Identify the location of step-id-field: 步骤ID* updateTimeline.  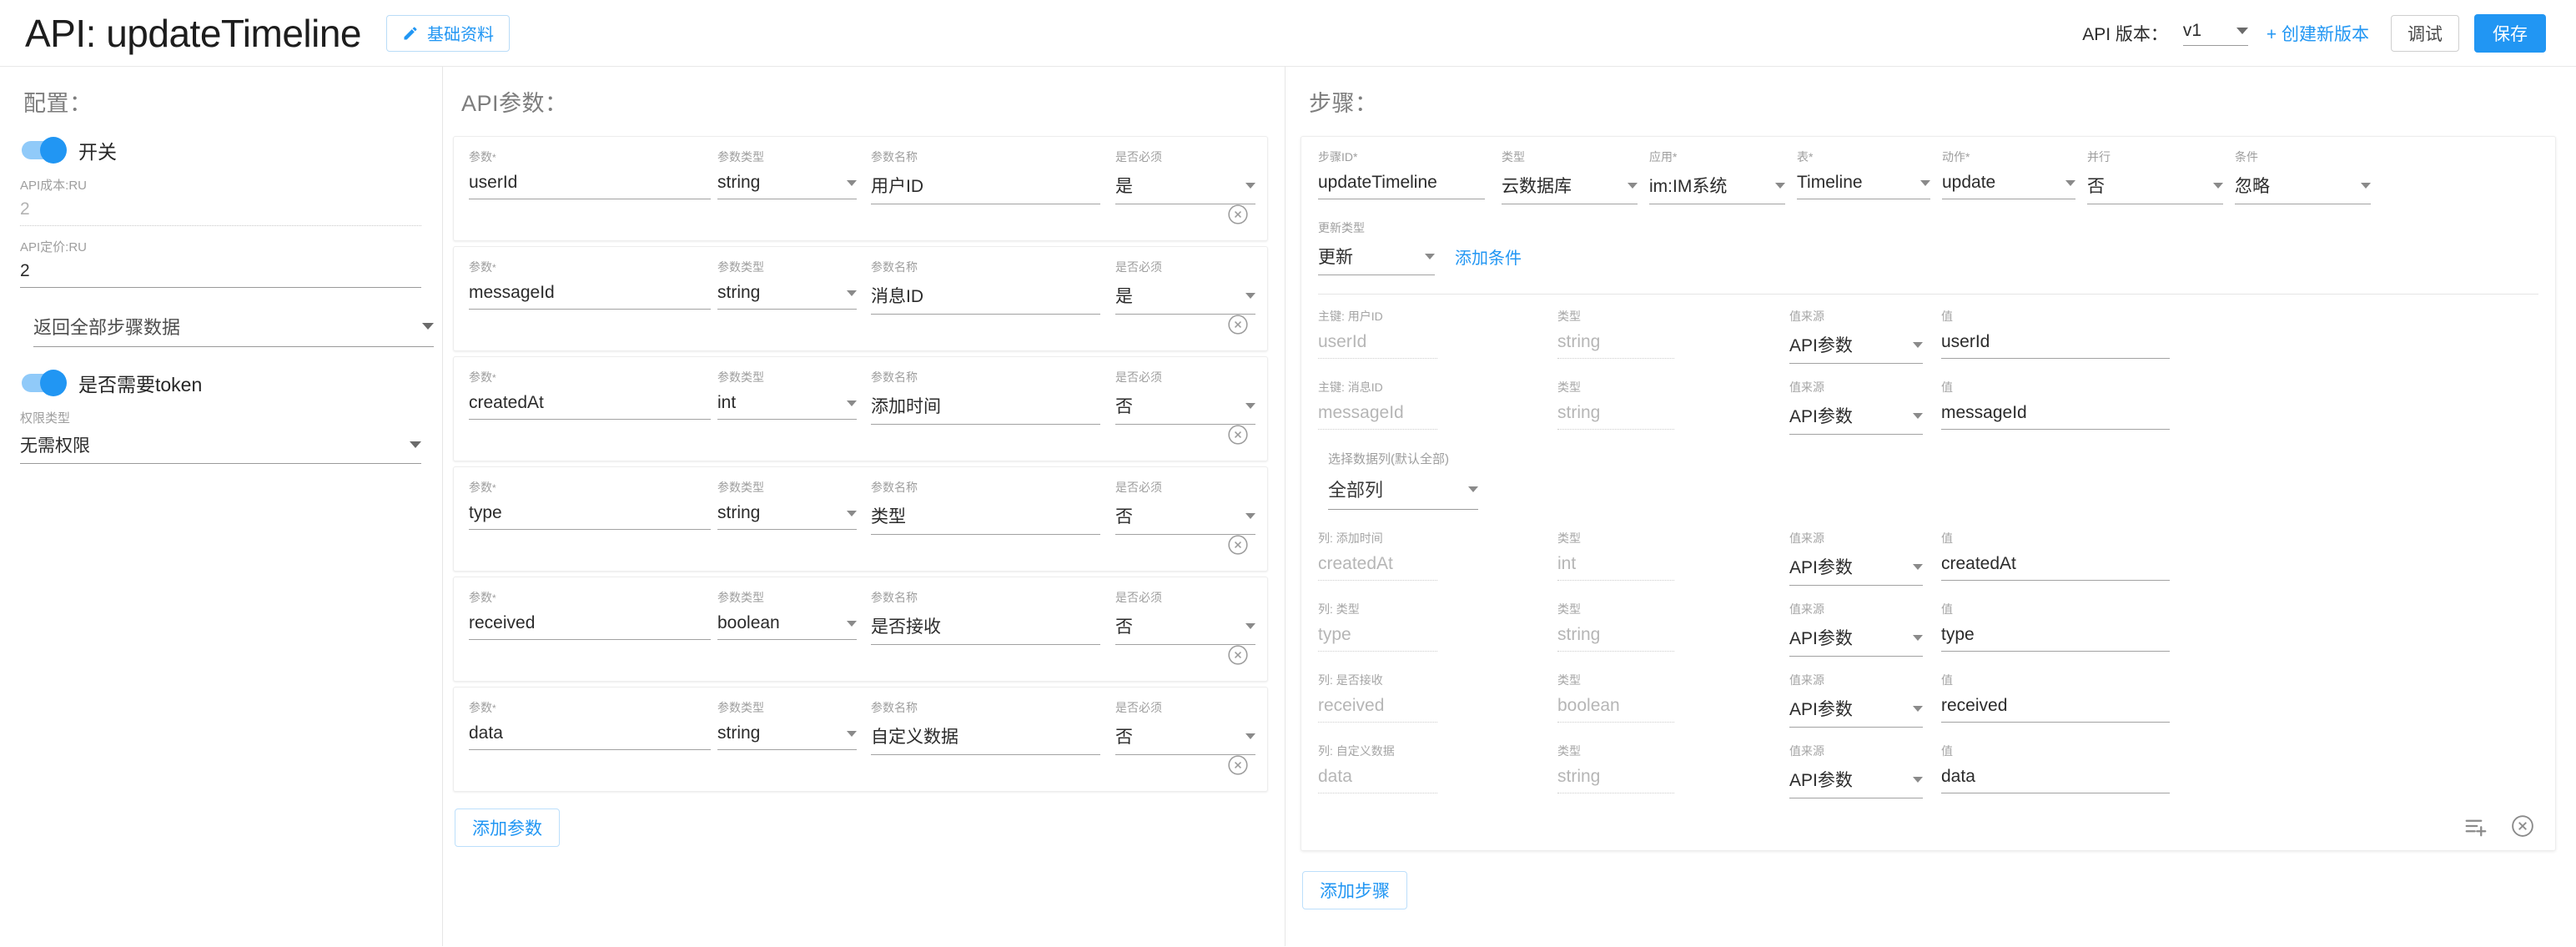
(1401, 174).